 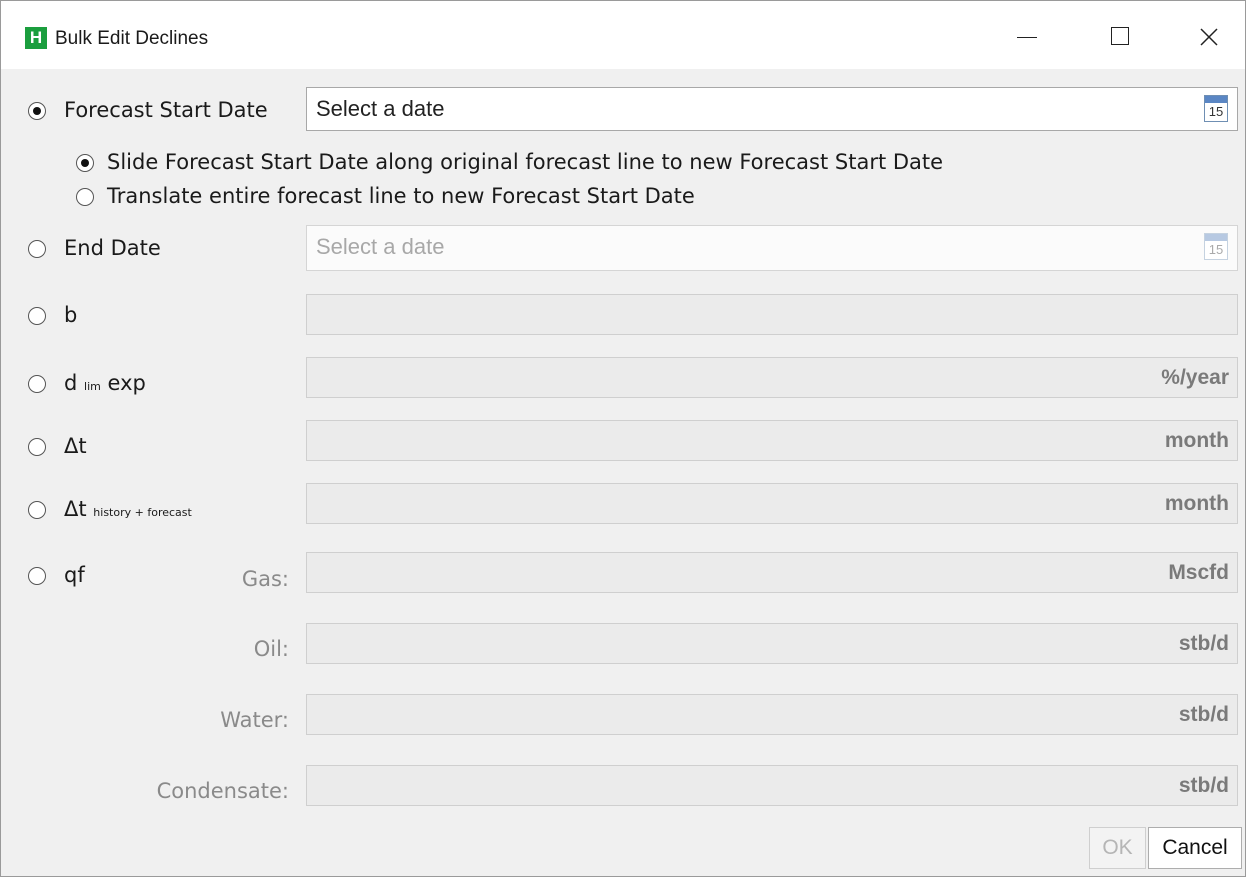 What do you see at coordinates (772, 440) in the screenshot?
I see `delta-t-input: month` at bounding box center [772, 440].